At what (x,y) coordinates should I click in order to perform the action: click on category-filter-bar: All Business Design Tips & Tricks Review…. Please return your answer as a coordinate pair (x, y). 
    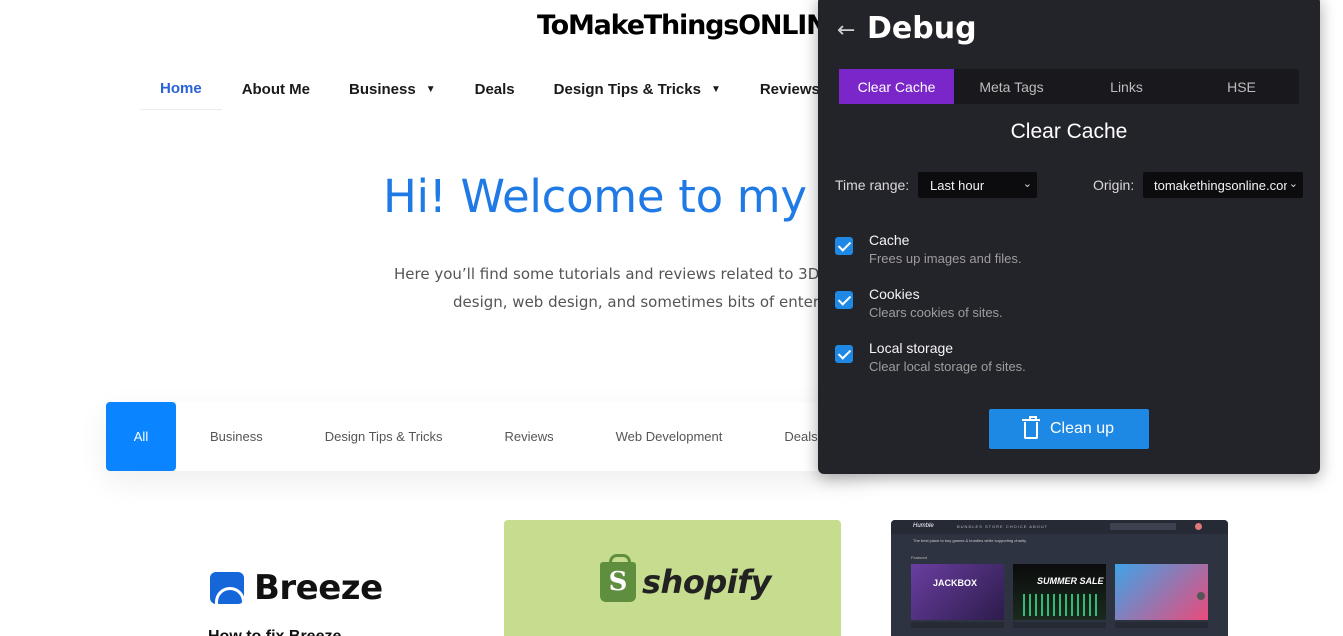
    Looking at the image, I should click on (486, 436).